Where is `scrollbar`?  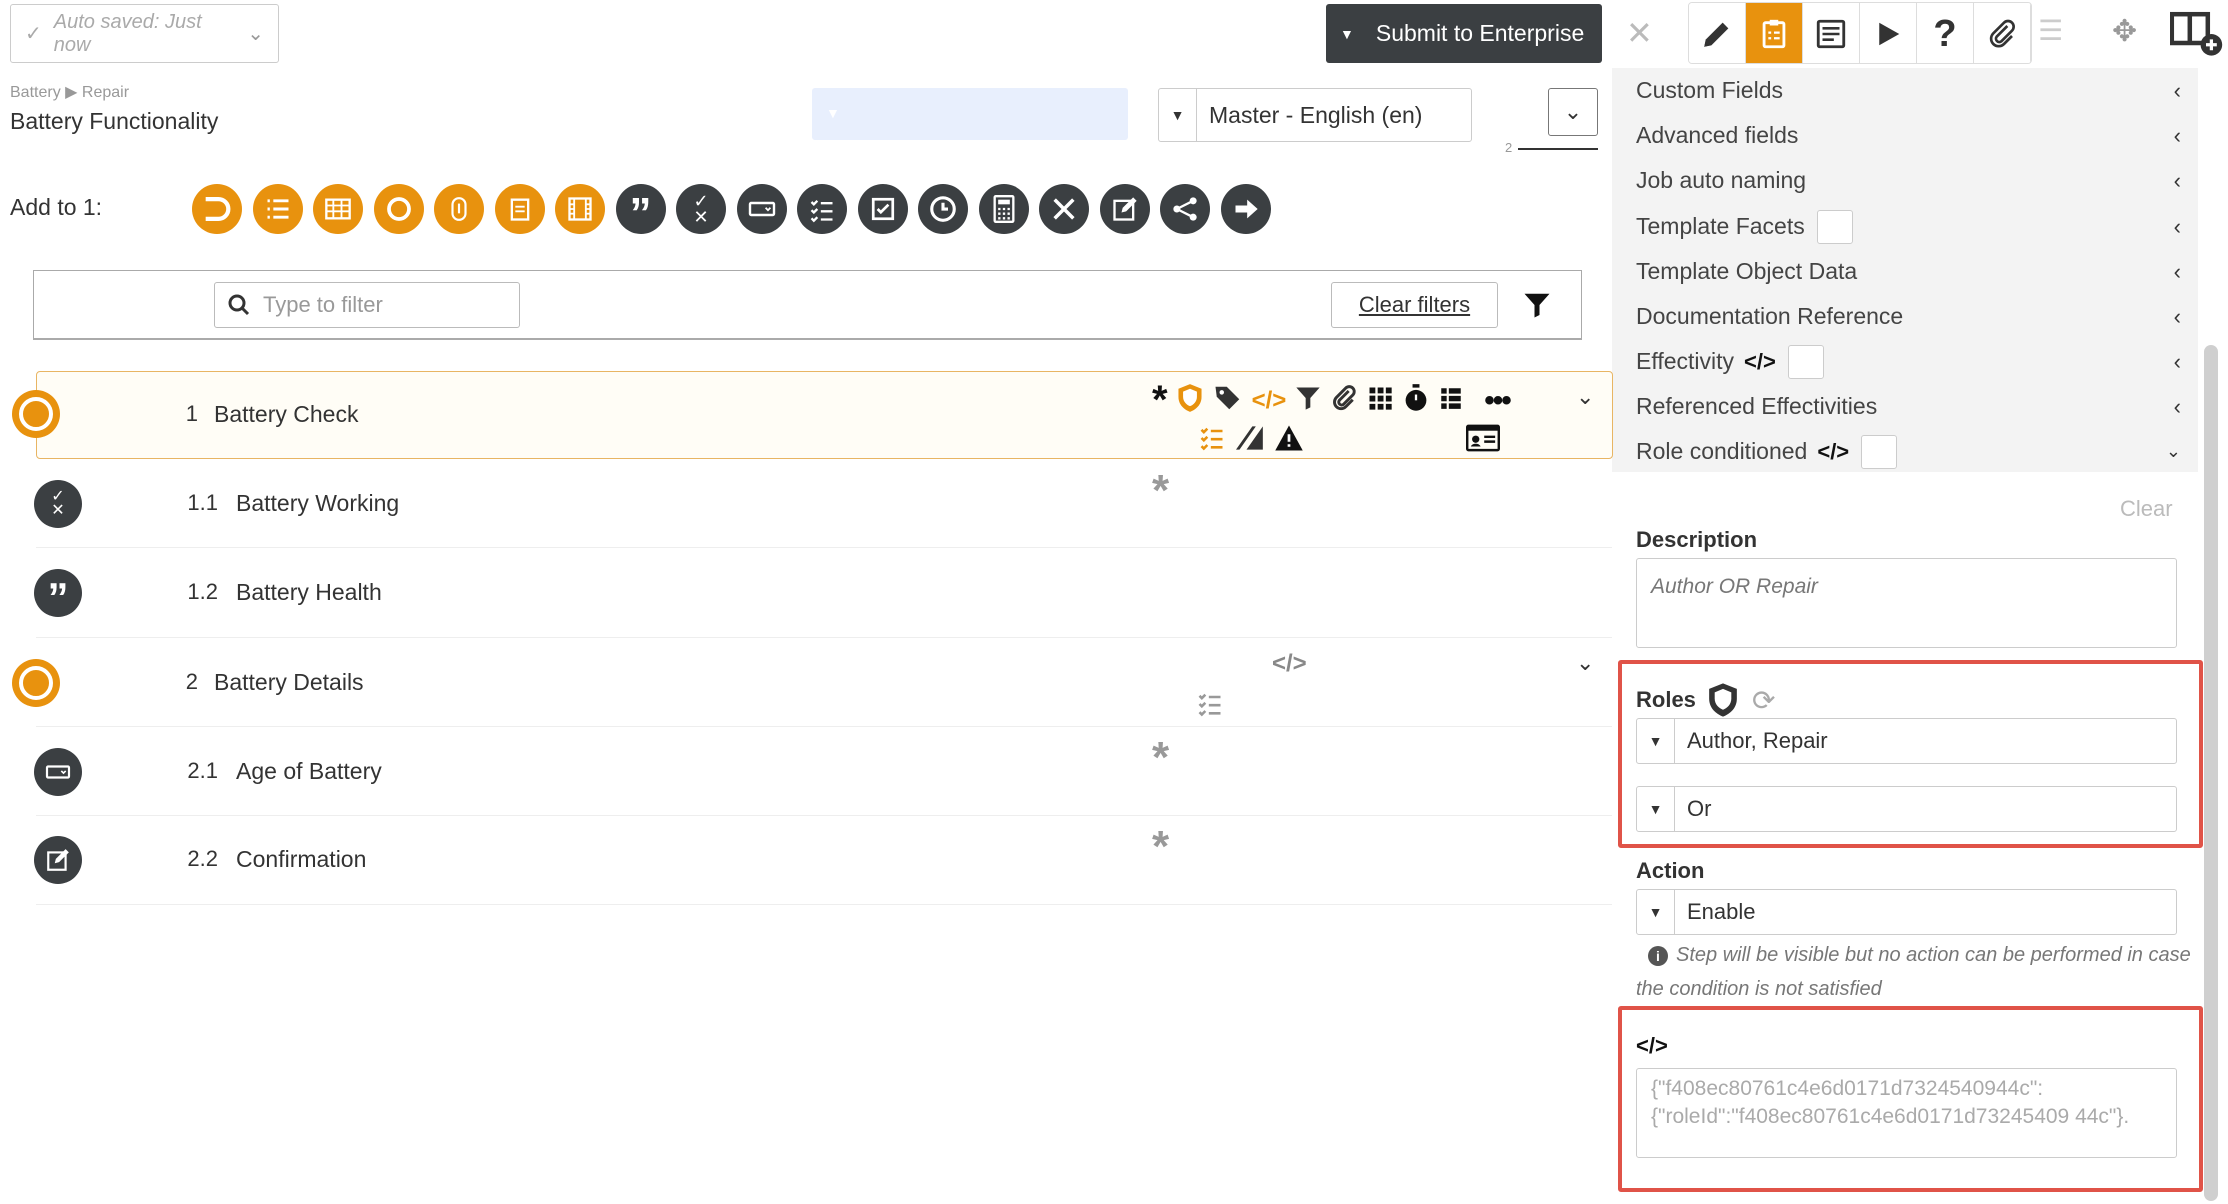
scrollbar is located at coordinates (2211, 773).